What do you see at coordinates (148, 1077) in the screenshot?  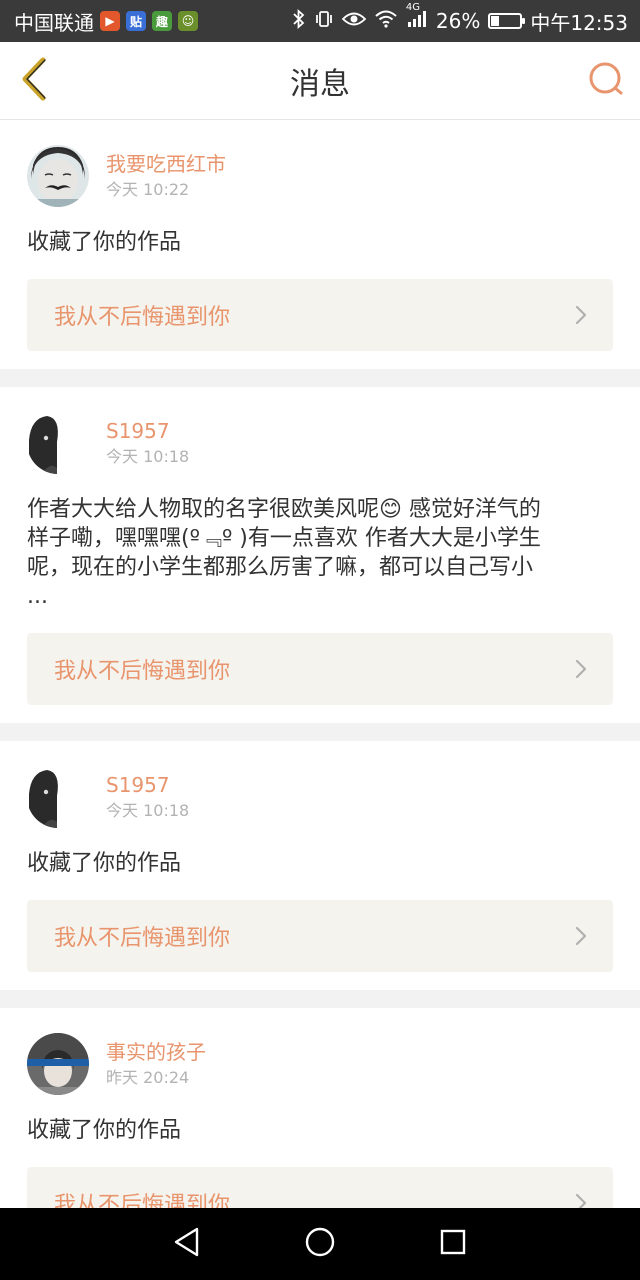 I see `timestamp: 昨天 20:24` at bounding box center [148, 1077].